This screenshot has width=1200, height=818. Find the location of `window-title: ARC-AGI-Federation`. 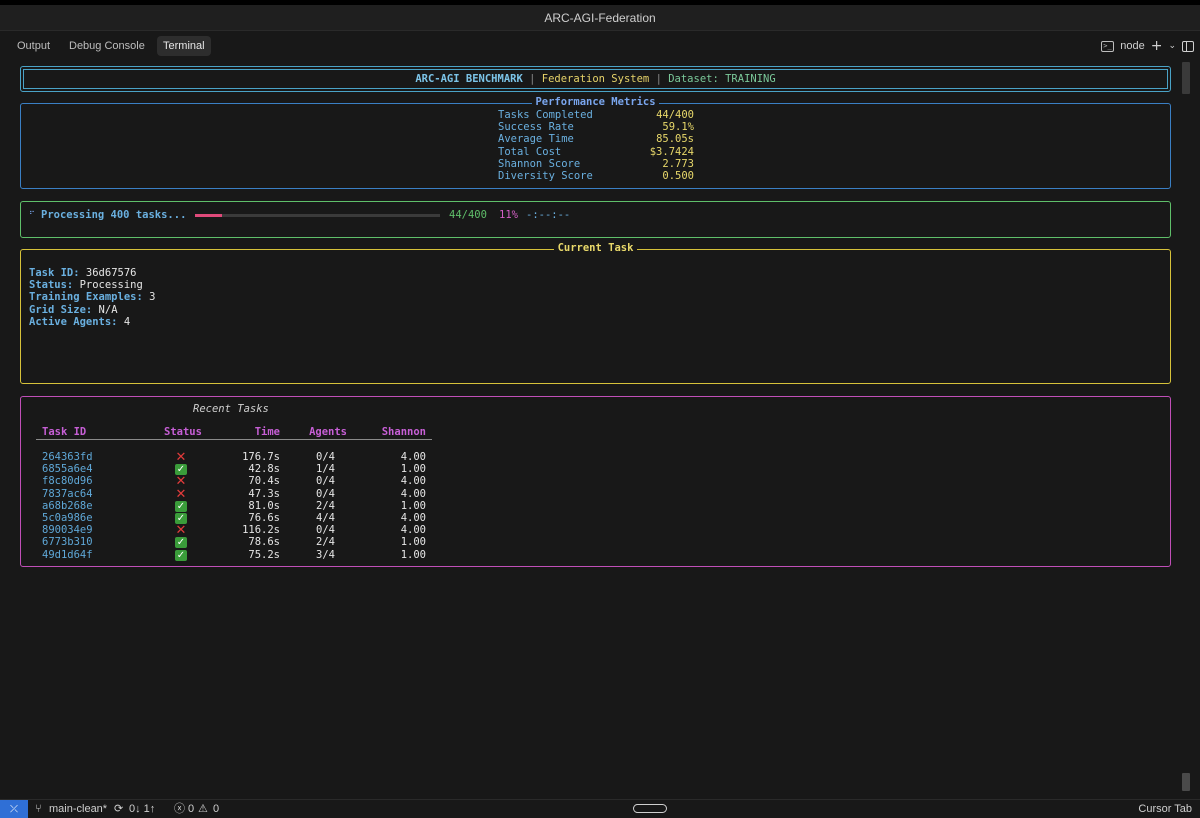

window-title: ARC-AGI-Federation is located at coordinates (600, 18).